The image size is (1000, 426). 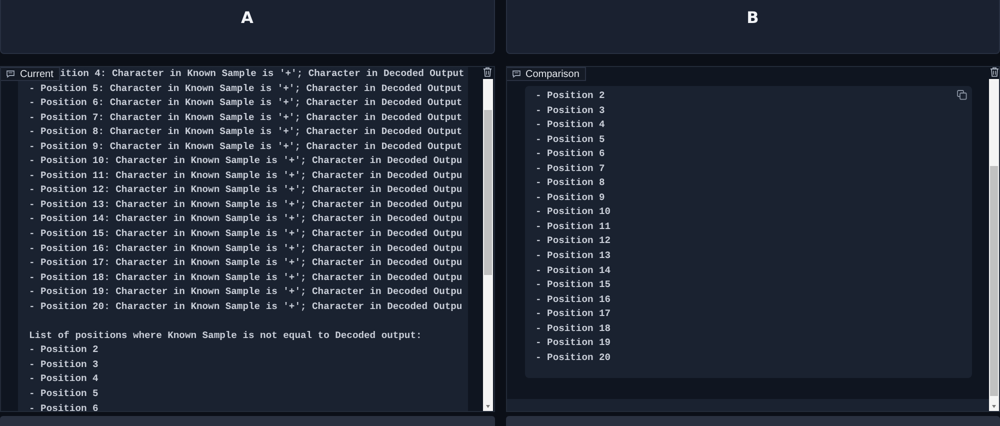 I want to click on code-line: - Position 8, so click(x=570, y=182).